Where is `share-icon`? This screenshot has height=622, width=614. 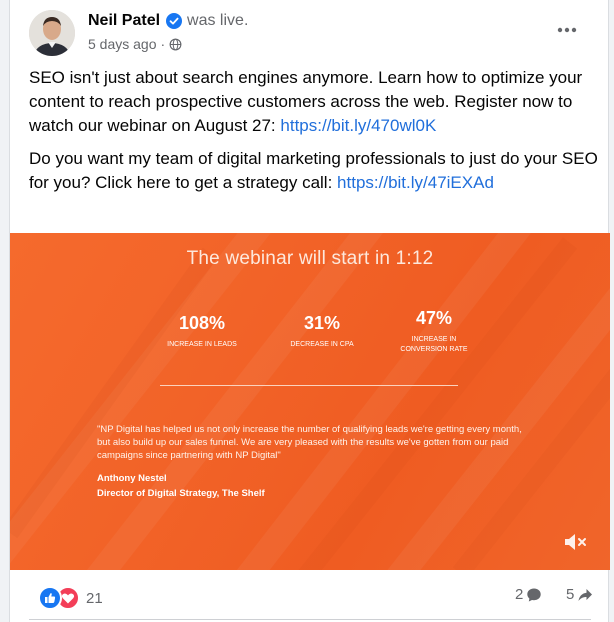 share-icon is located at coordinates (585, 594).